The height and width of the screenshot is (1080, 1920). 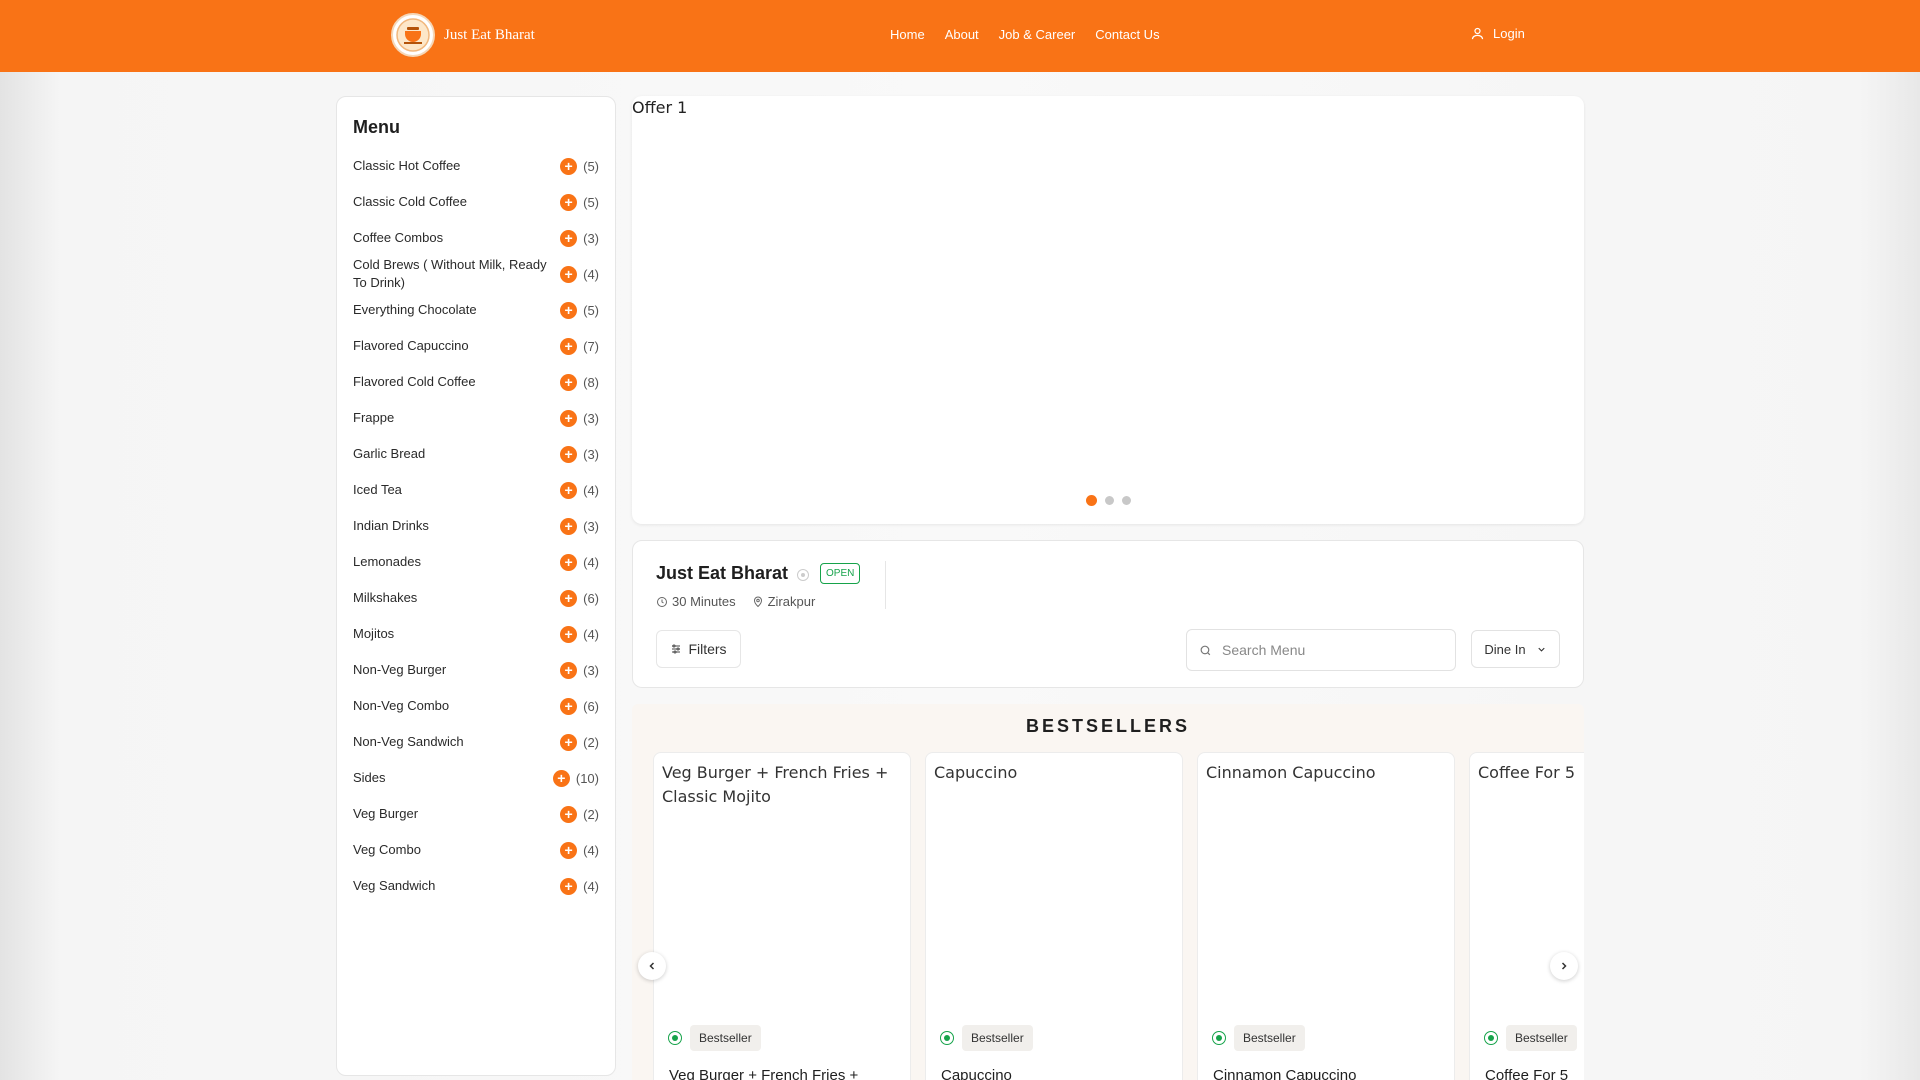 I want to click on menu-category-label: Milkshakes, so click(x=385, y=597).